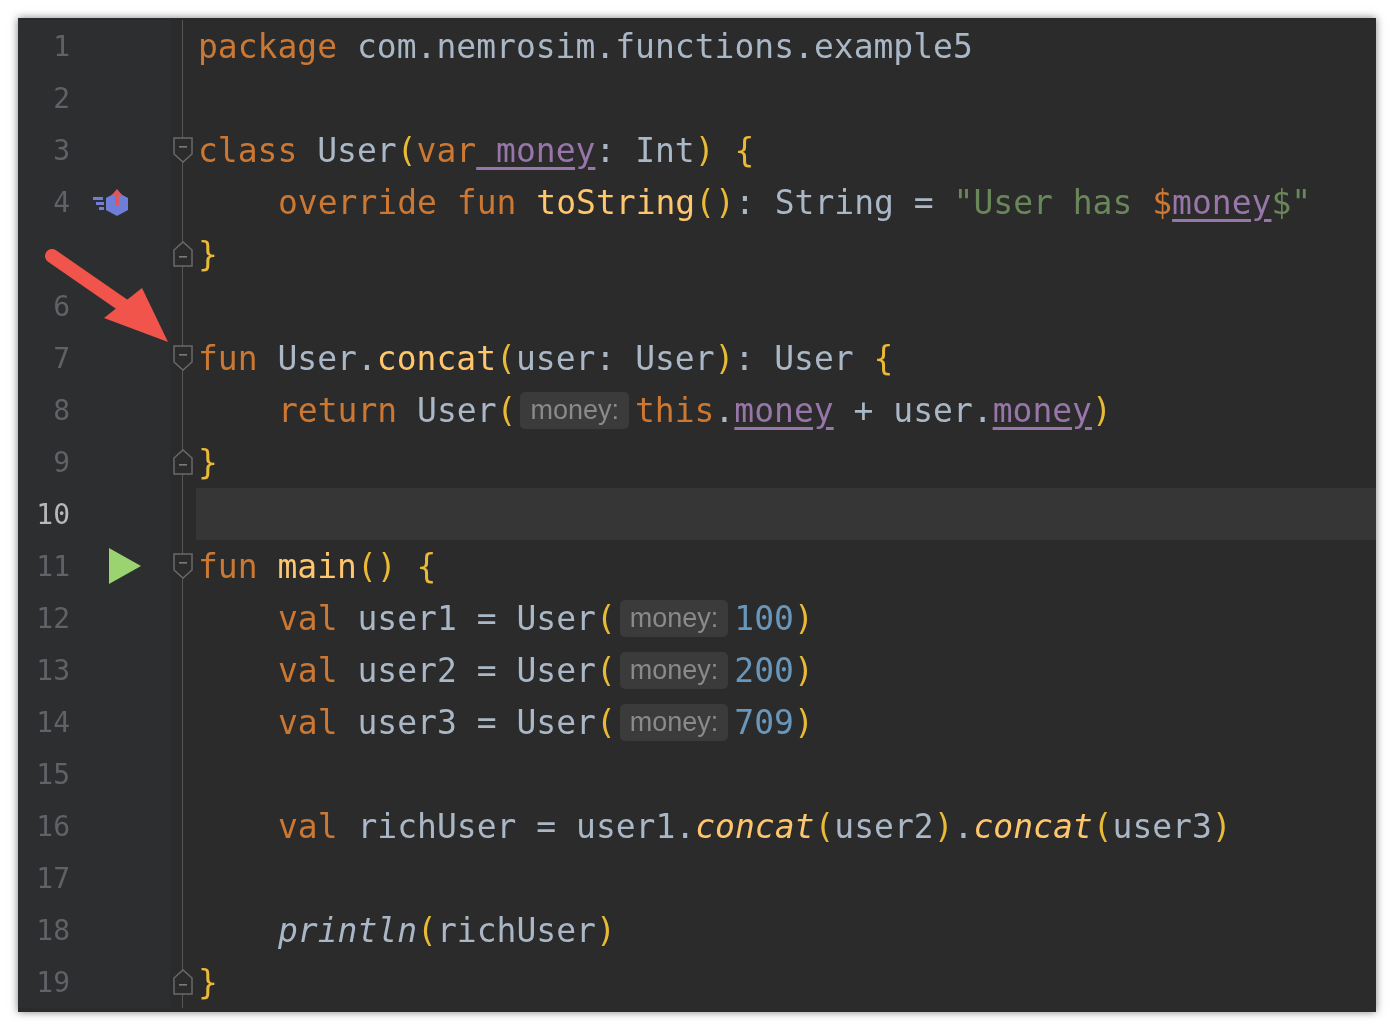  What do you see at coordinates (516, 930) in the screenshot?
I see `code-text: richUser` at bounding box center [516, 930].